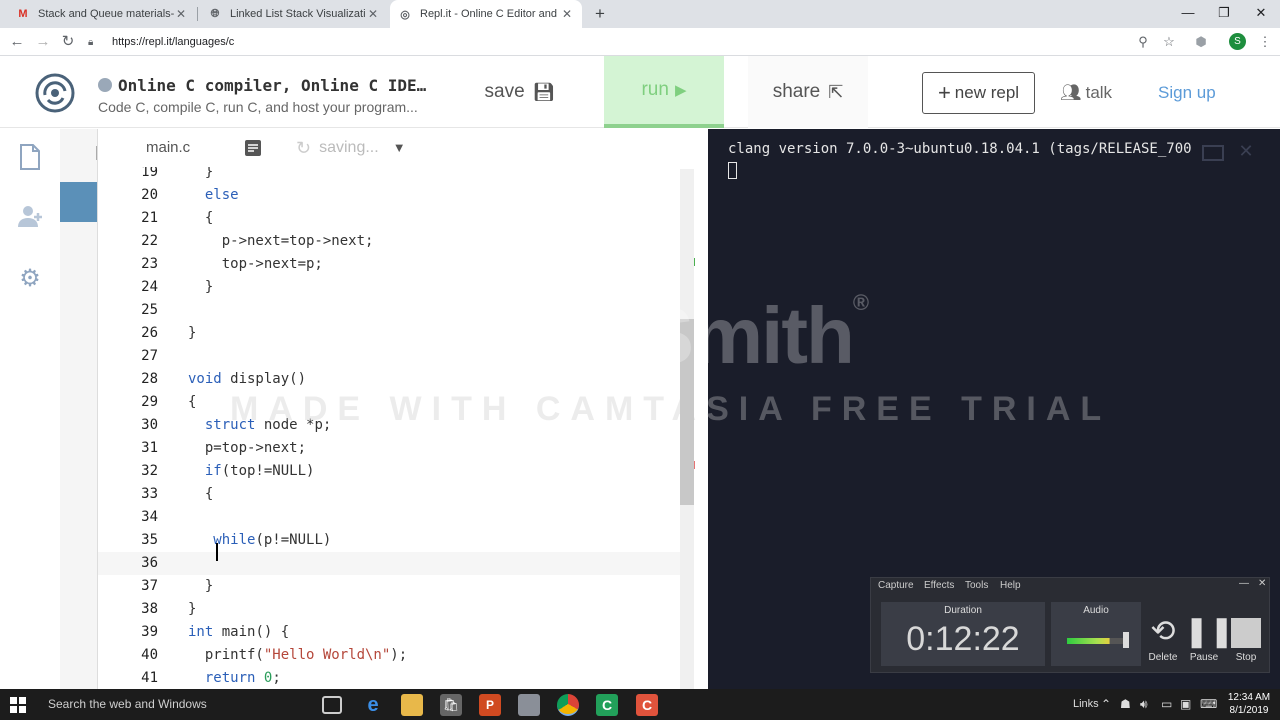  I want to click on maximize-icon: ❐, so click(1224, 14).